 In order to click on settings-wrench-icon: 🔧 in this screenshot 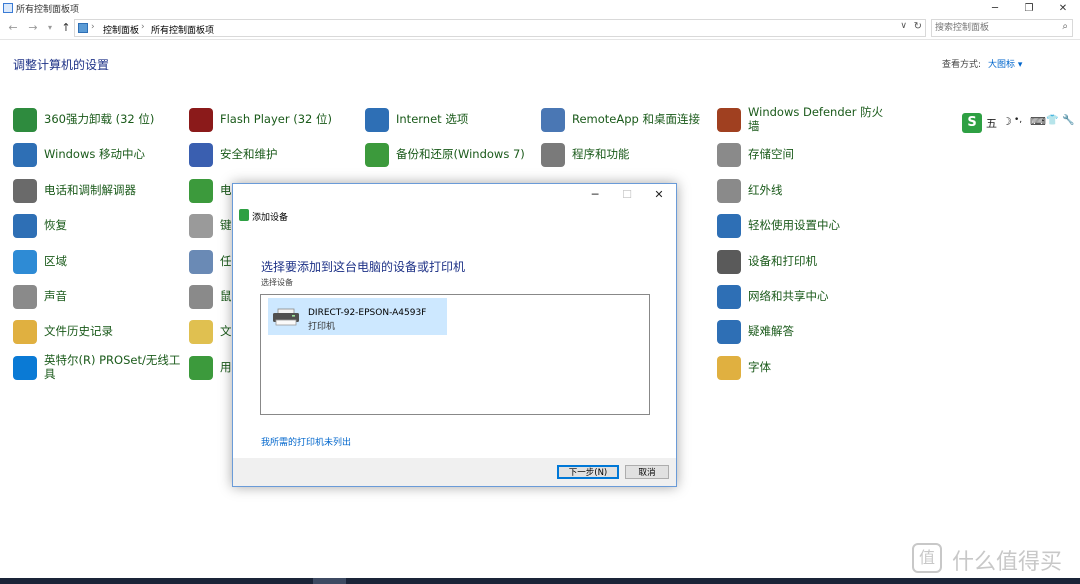, I will do `click(1068, 120)`.